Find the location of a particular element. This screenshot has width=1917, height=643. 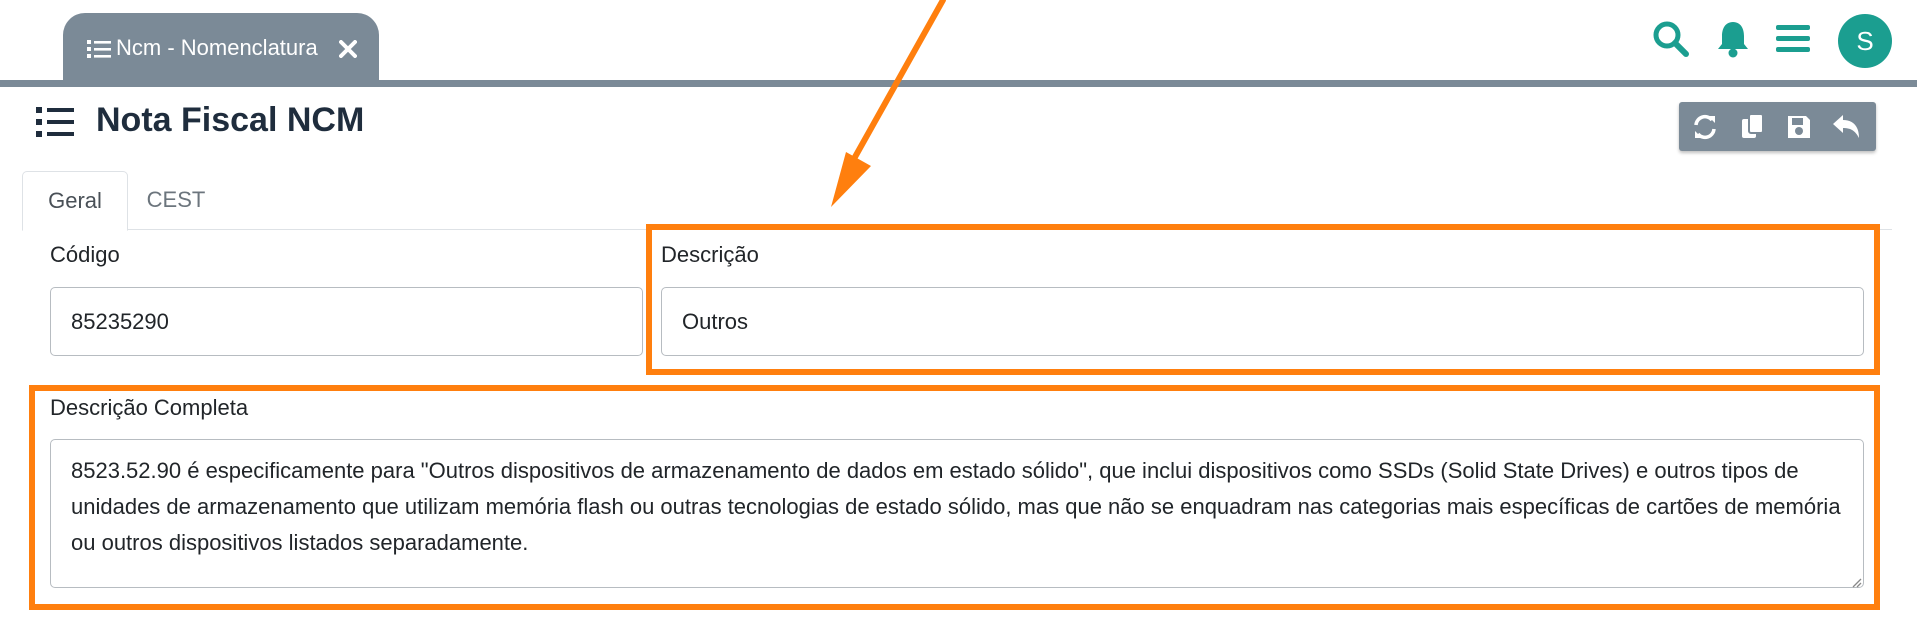

descricao-label: Descrição is located at coordinates (710, 254).